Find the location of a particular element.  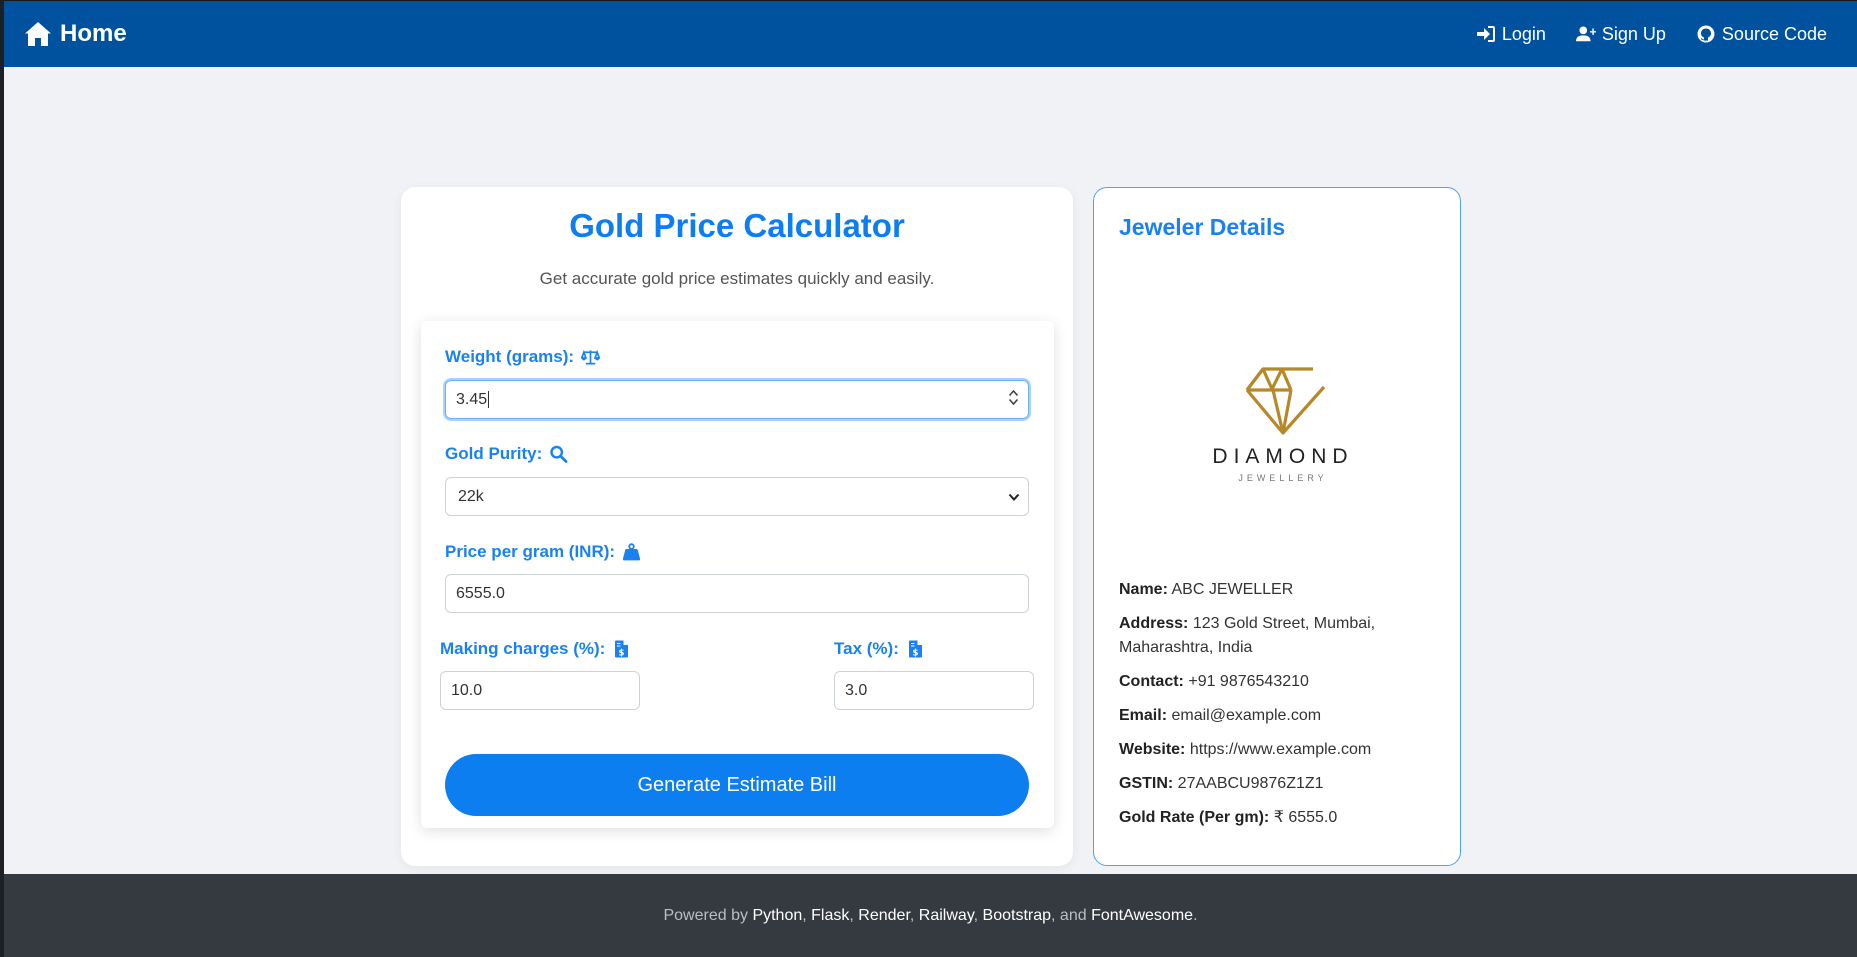

detail-name: Name: ABC JEWELLER is located at coordinates (1284, 590).